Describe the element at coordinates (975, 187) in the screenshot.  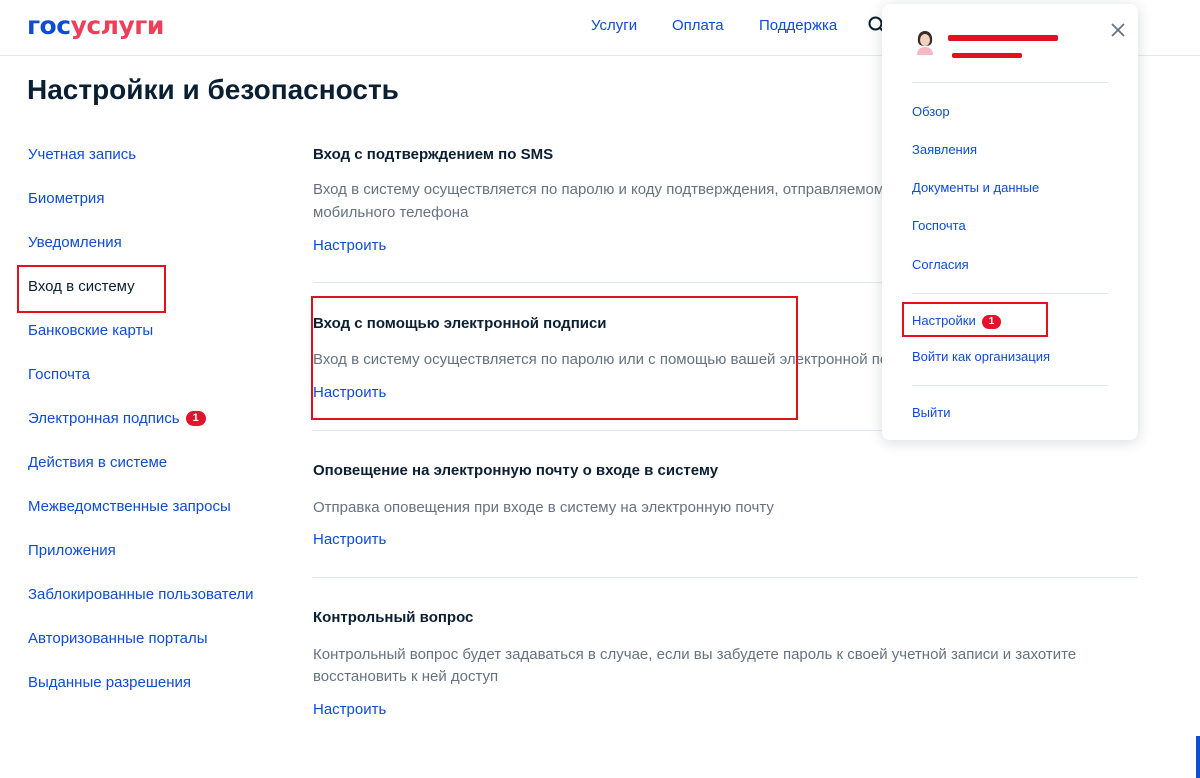
I see `menu-item-documents: Документы и данные` at that location.